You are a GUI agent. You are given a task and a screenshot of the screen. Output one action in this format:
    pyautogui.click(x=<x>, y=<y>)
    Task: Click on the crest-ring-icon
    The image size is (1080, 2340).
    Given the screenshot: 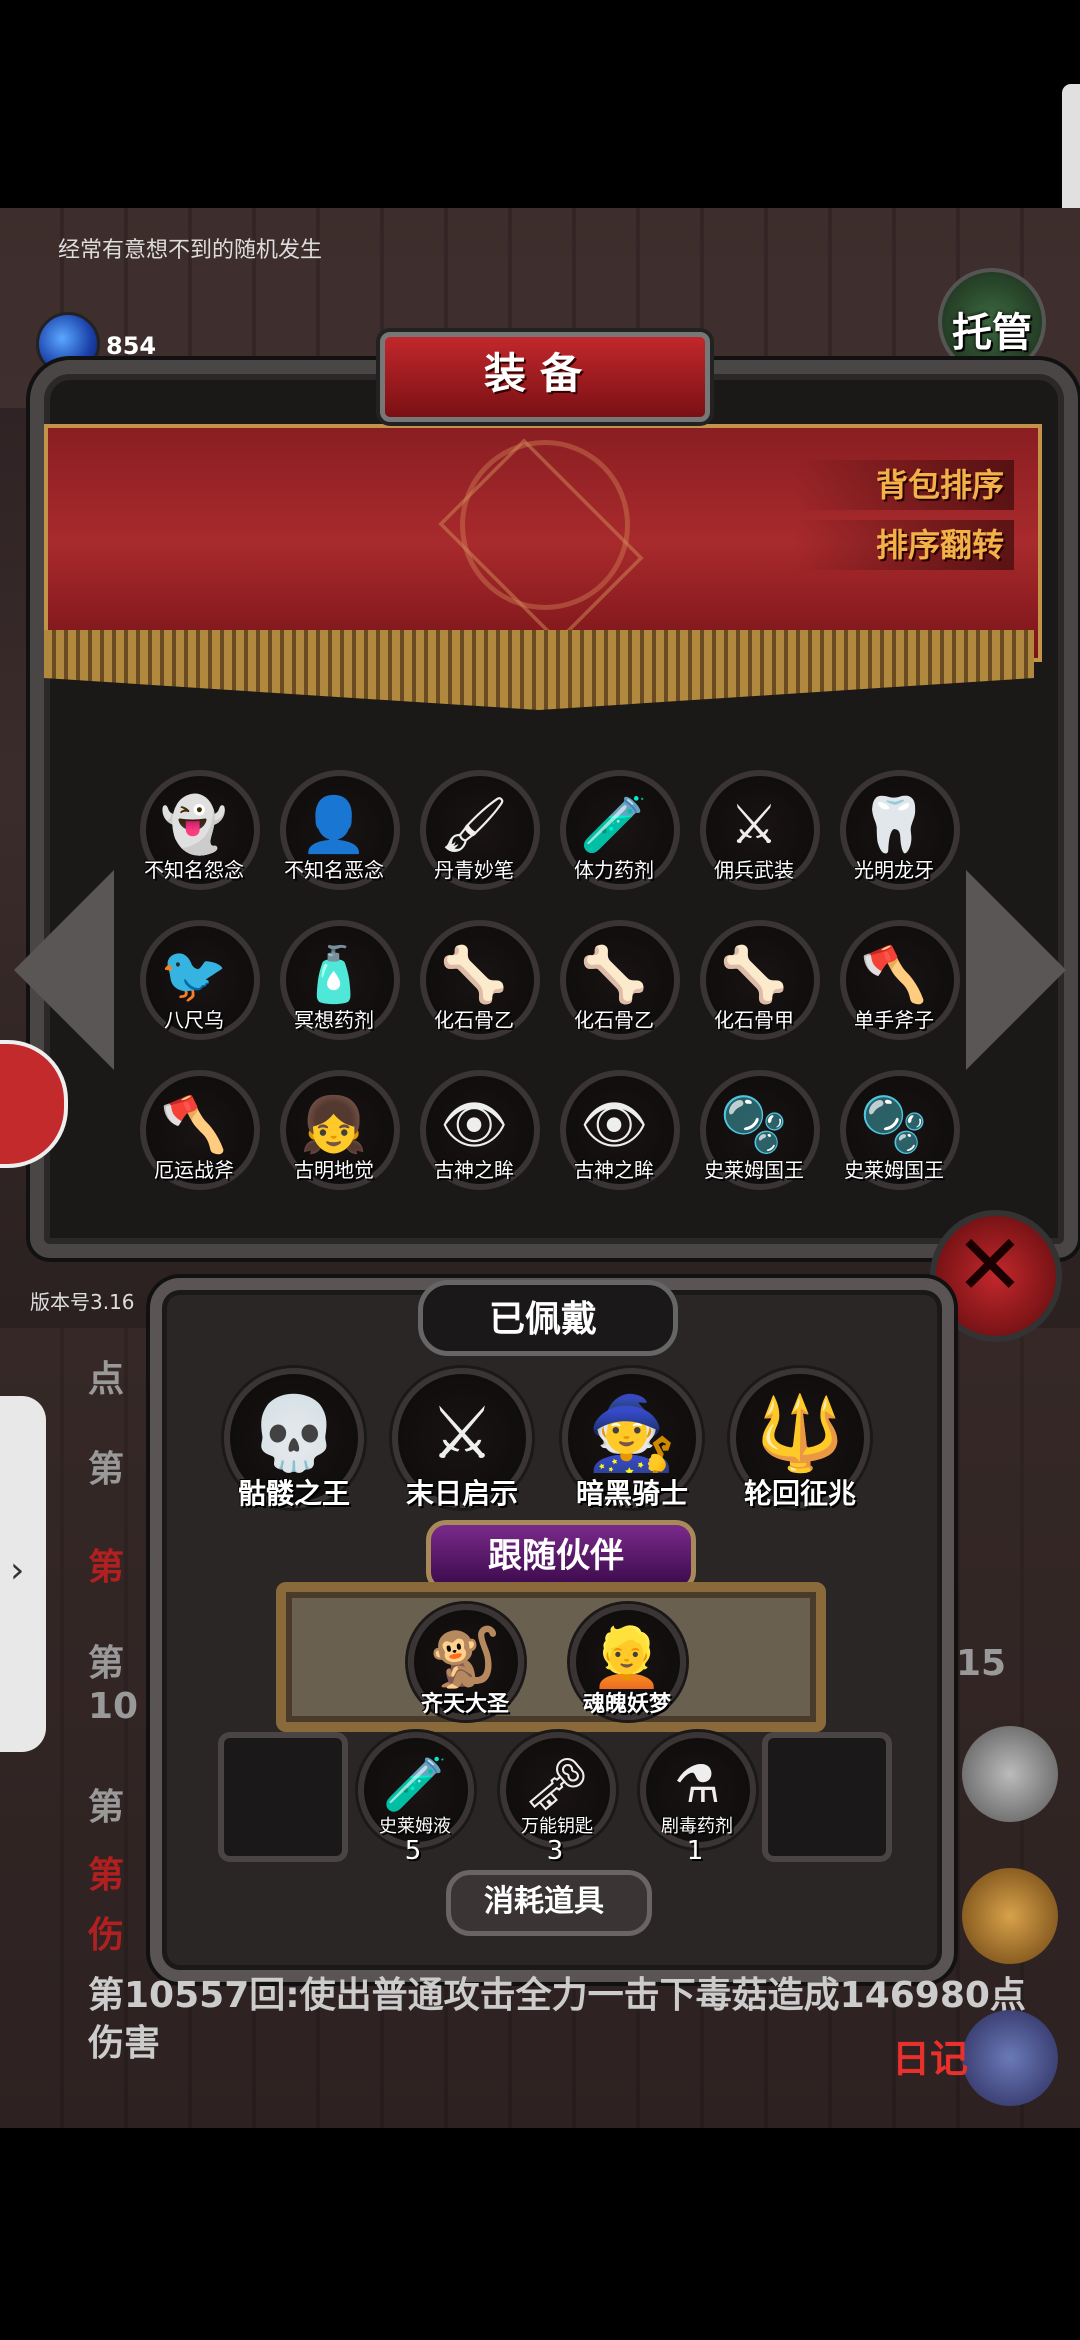 What is the action you would take?
    pyautogui.click(x=545, y=525)
    